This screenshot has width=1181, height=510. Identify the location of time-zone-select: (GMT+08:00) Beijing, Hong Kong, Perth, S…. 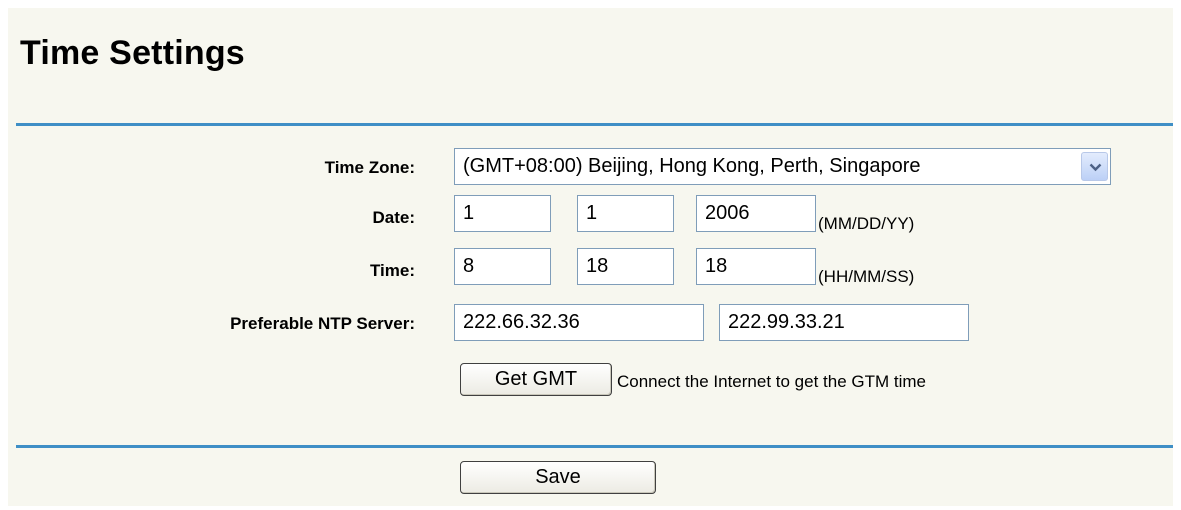
(782, 166).